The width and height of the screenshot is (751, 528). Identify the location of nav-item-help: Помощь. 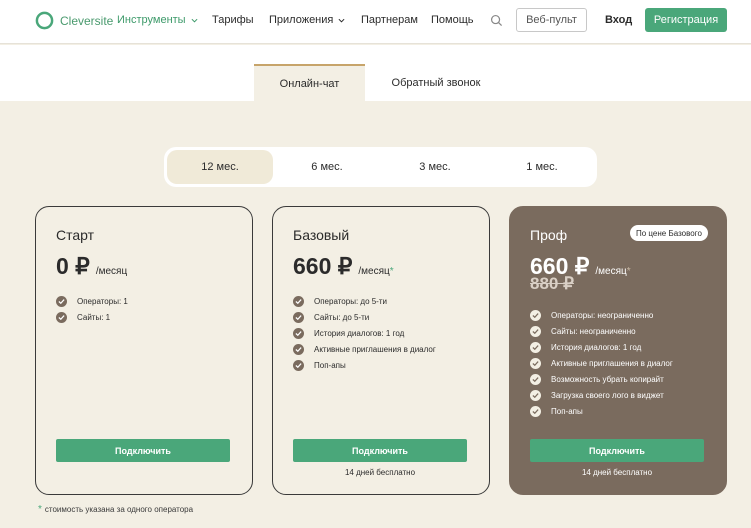
(452, 20).